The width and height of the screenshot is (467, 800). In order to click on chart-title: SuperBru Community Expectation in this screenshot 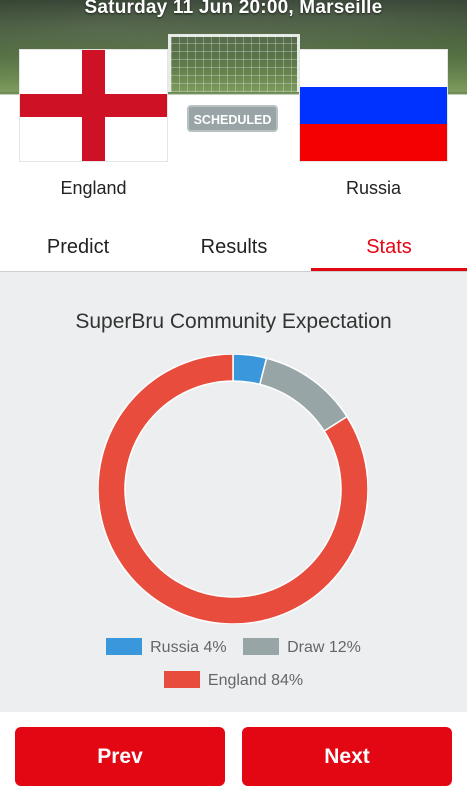, I will do `click(233, 321)`.